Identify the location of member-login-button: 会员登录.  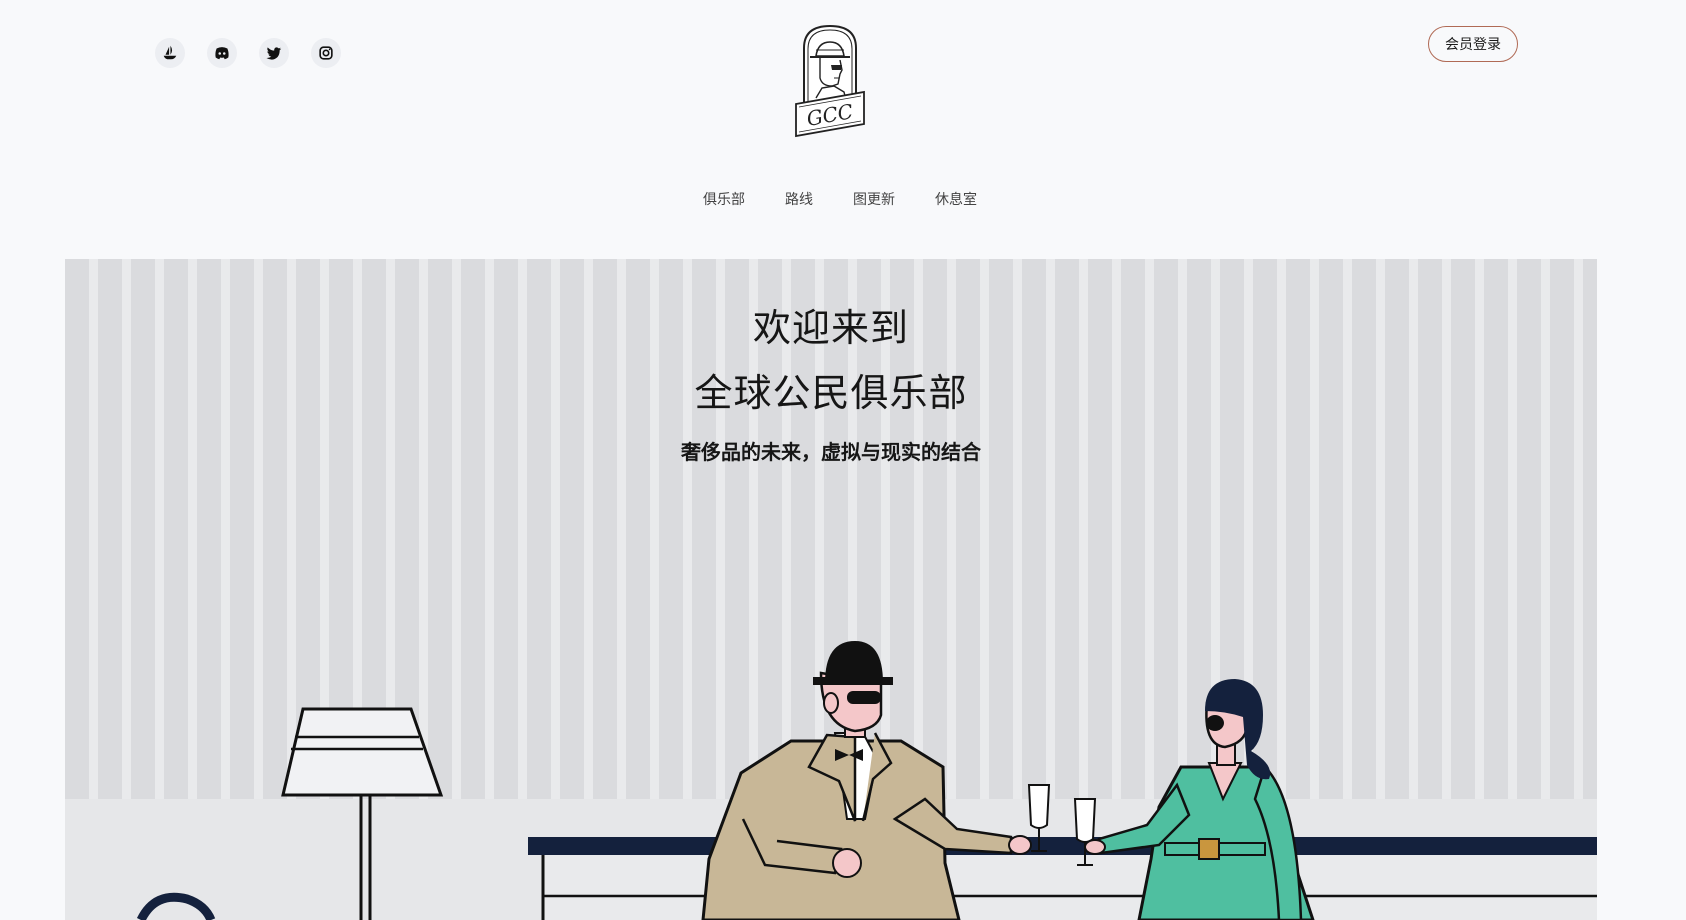
(1473, 44).